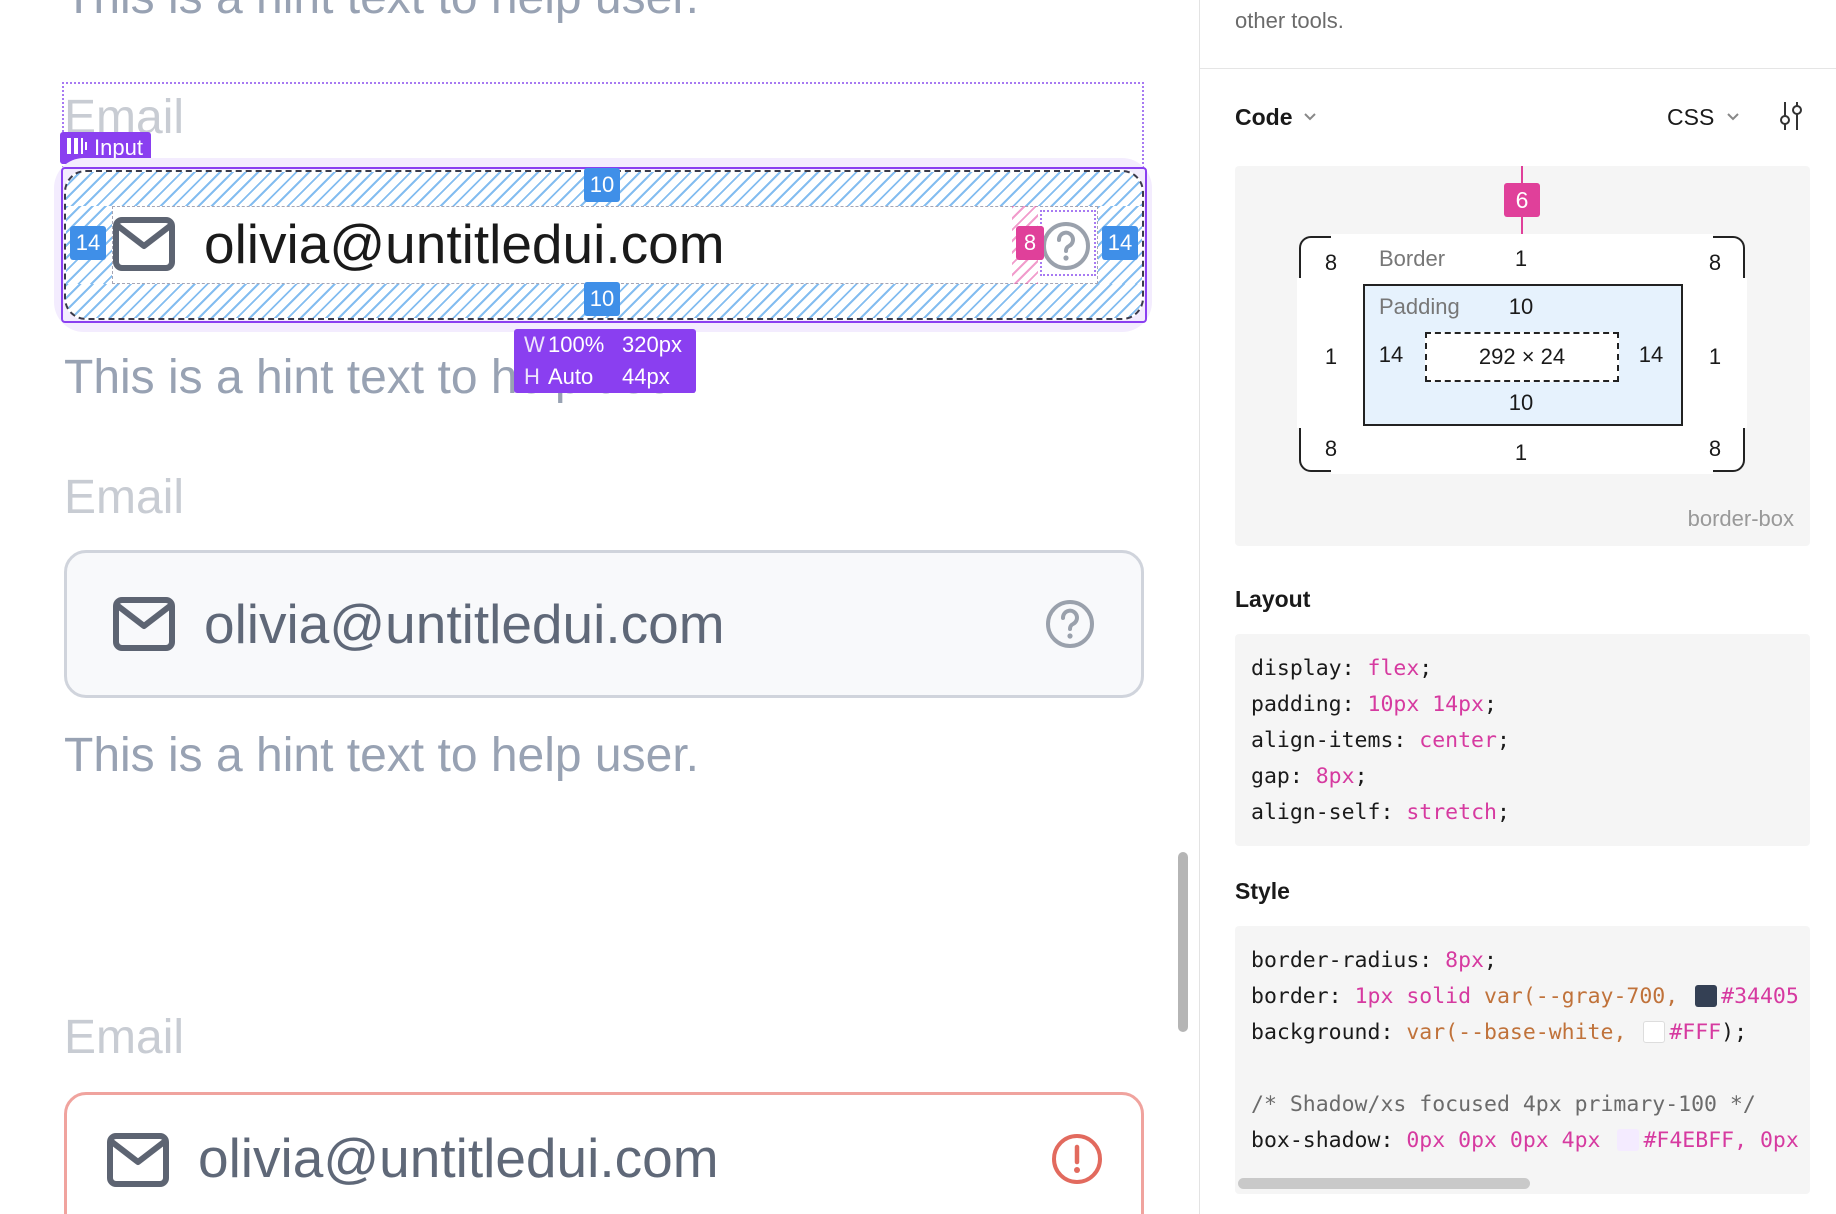 The width and height of the screenshot is (1836, 1214). Describe the element at coordinates (1521, 306) in the screenshot. I see `padding-top: 10` at that location.